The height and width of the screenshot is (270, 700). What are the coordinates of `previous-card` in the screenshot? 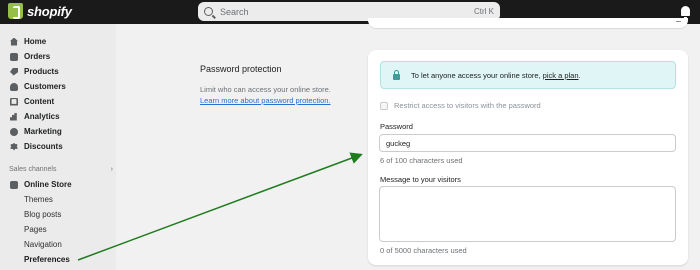 It's located at (528, 23).